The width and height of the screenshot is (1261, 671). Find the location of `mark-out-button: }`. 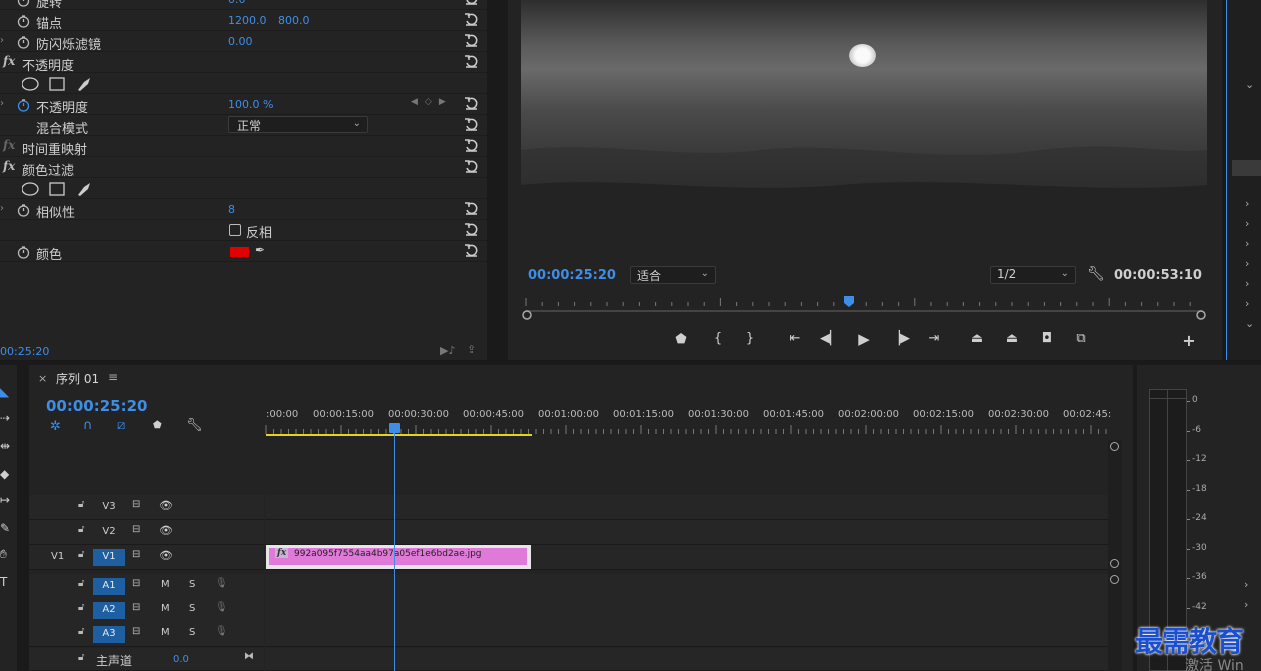

mark-out-button: } is located at coordinates (750, 338).